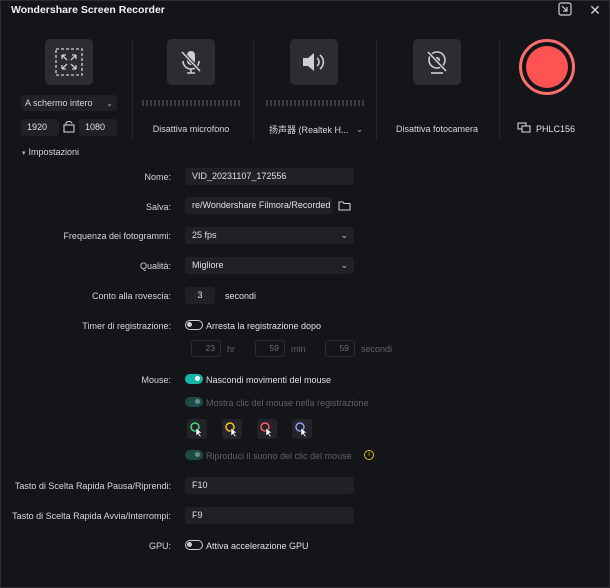 Image resolution: width=610 pixels, height=588 pixels. I want to click on display-select-icon, so click(524, 129).